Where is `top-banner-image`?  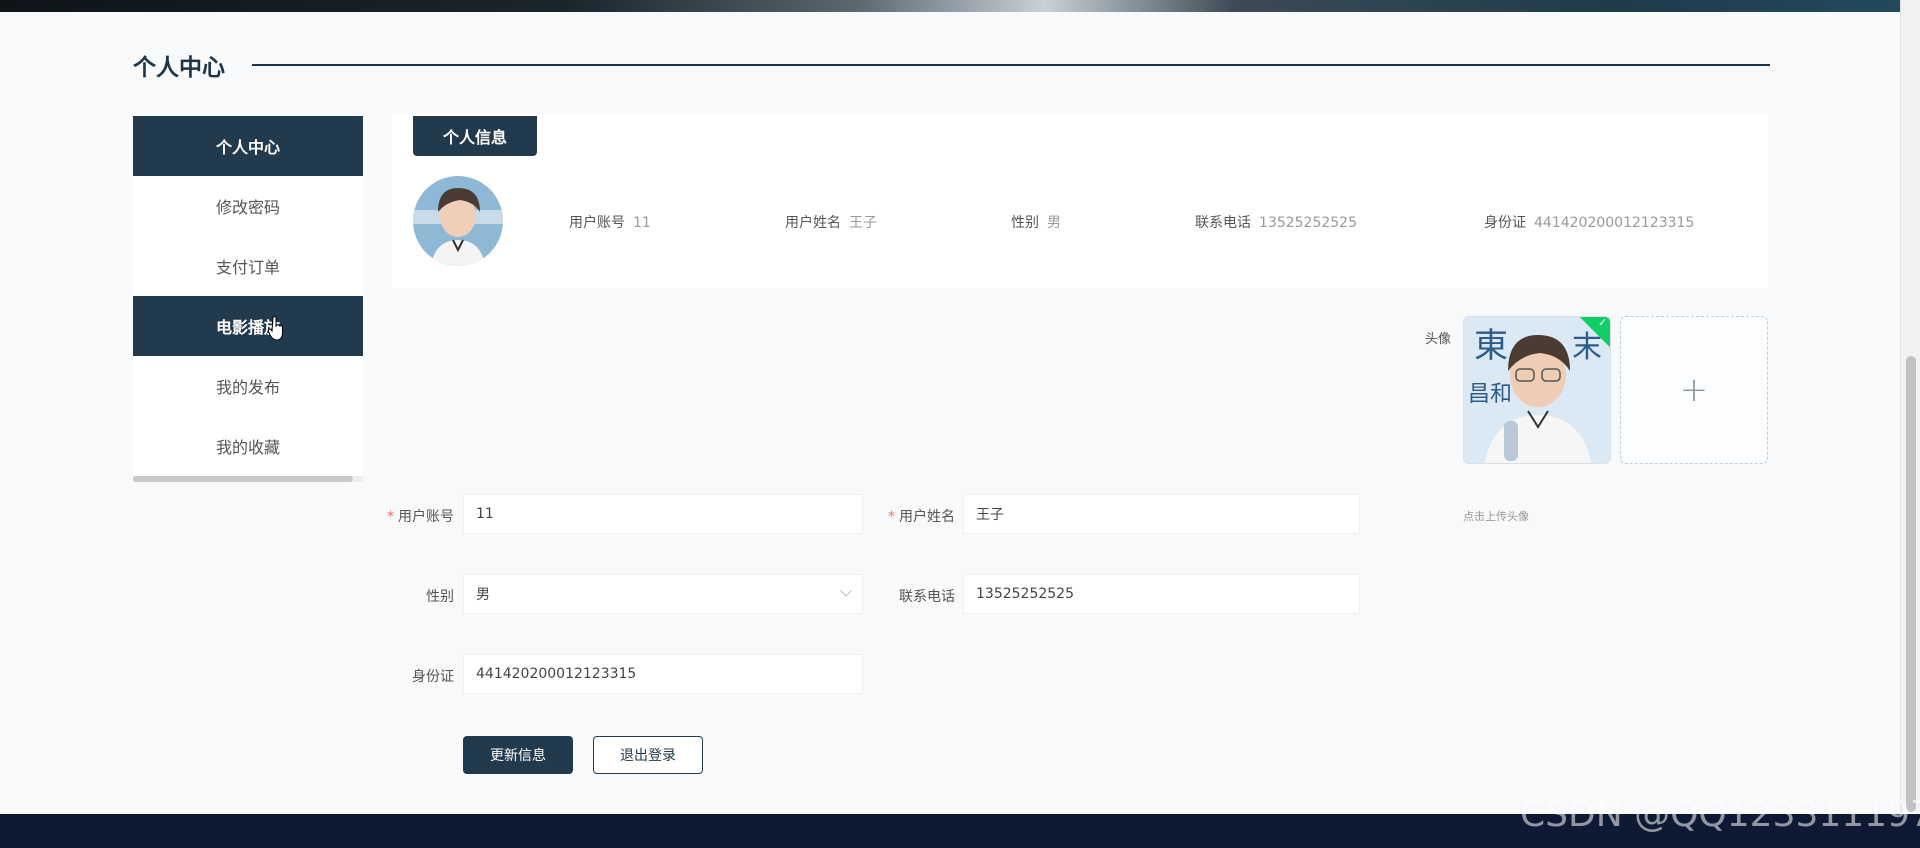 top-banner-image is located at coordinates (950, 6).